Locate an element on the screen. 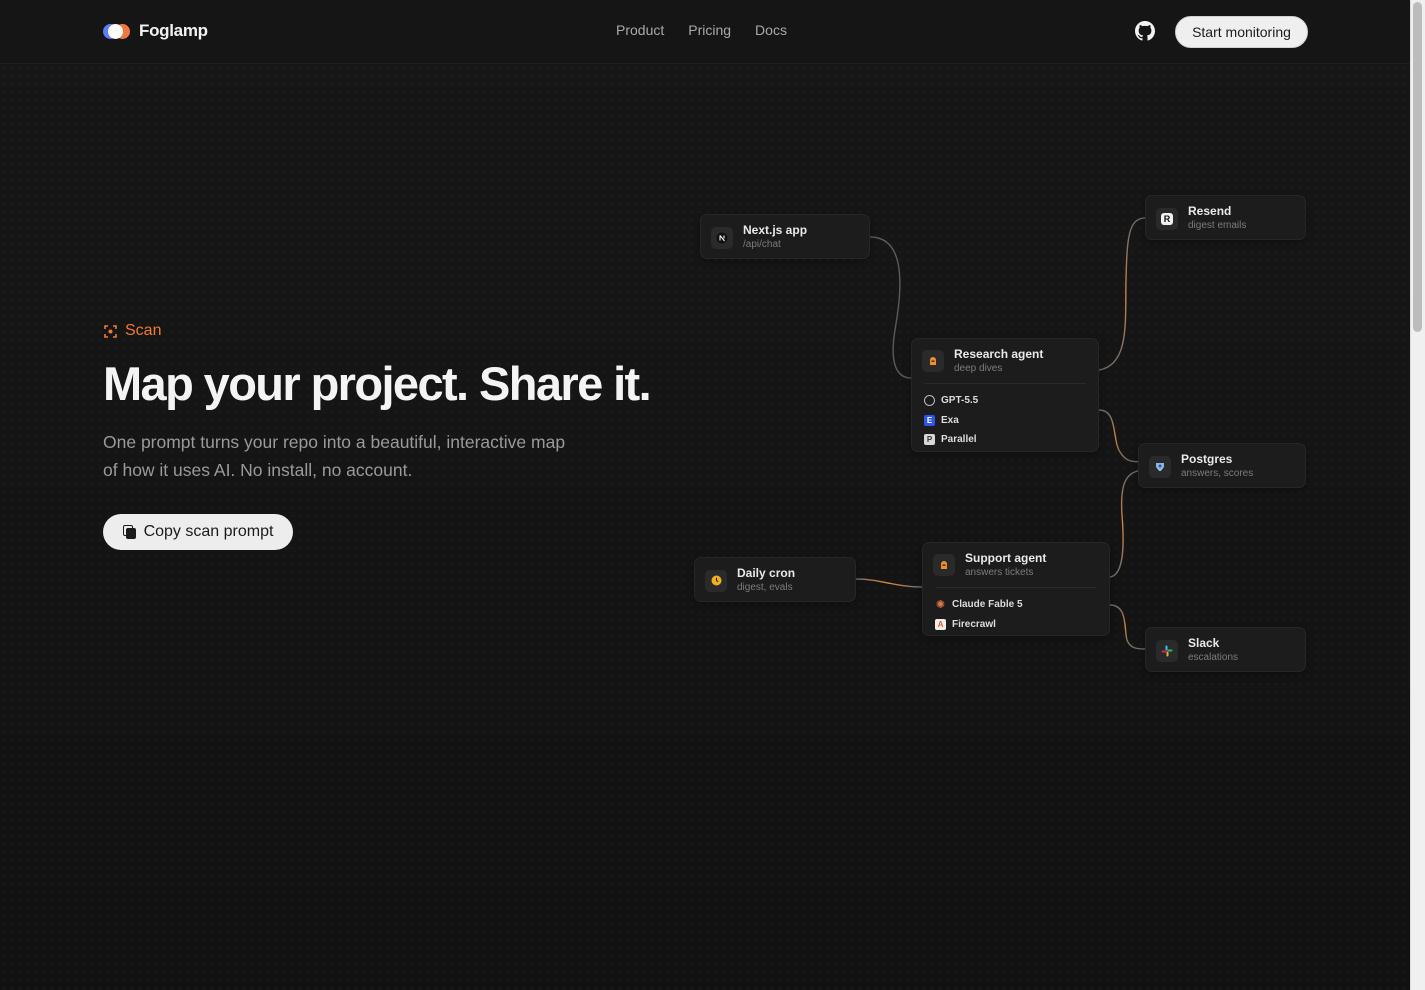 The height and width of the screenshot is (990, 1425). node-title: Daily cron is located at coordinates (766, 573).